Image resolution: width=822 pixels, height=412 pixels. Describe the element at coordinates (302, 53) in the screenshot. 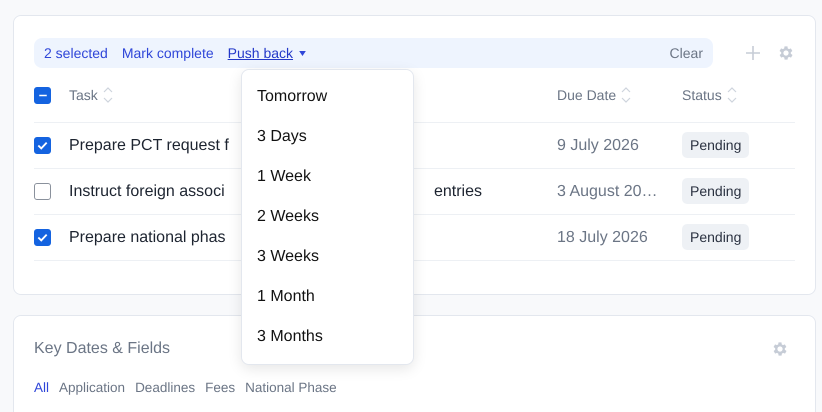

I see `caret-icon` at that location.